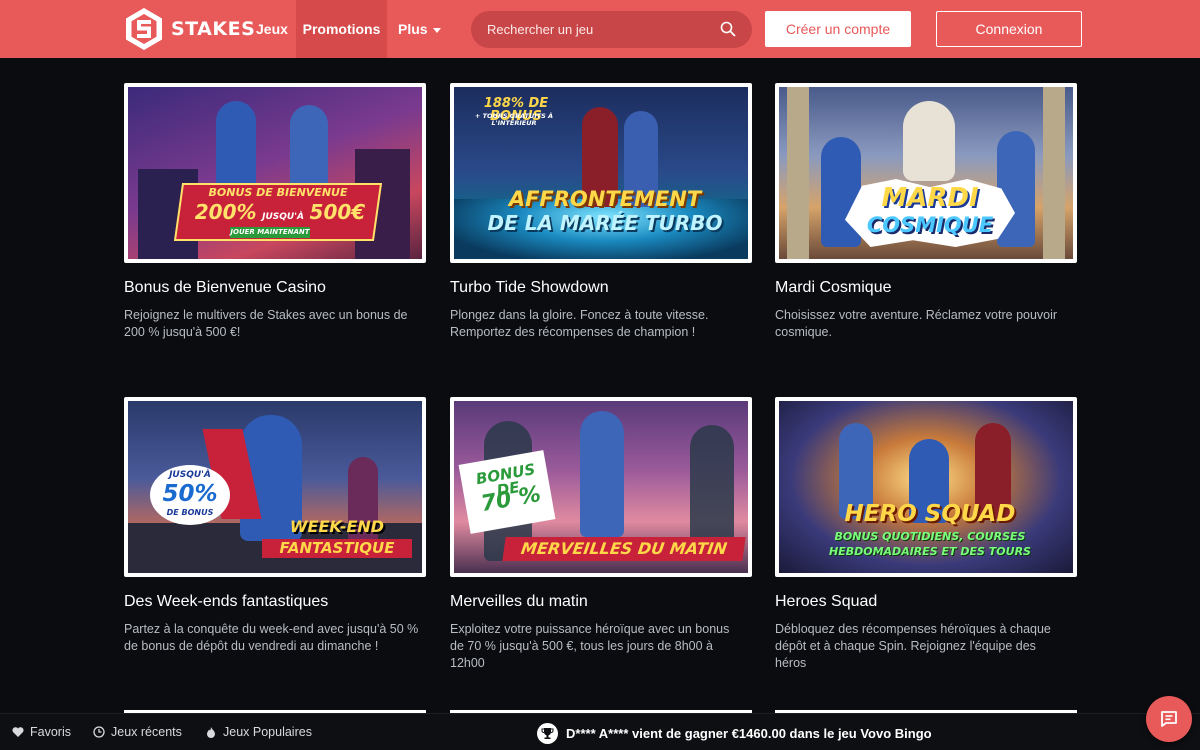  I want to click on art-text: MARDI, so click(930, 198).